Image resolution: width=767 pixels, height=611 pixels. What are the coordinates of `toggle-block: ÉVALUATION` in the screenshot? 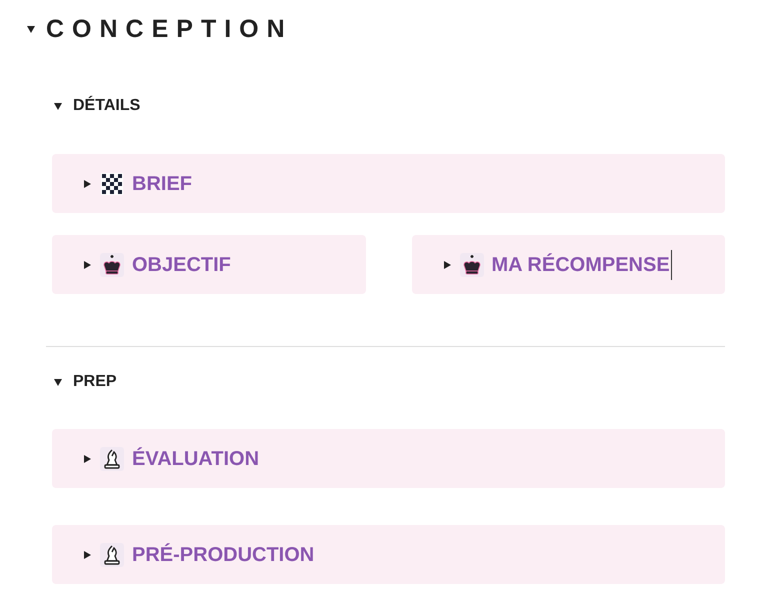 It's located at (388, 458).